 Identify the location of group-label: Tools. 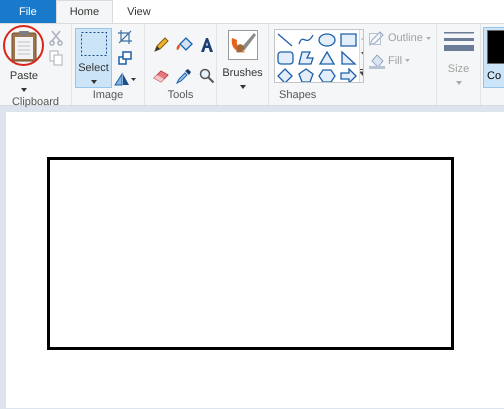
(180, 95).